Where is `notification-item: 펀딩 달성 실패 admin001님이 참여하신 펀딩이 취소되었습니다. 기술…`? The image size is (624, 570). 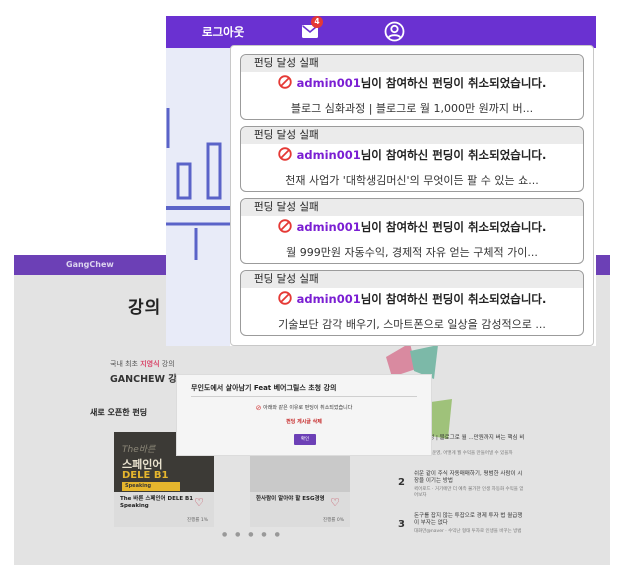 notification-item: 펀딩 달성 실패 admin001님이 참여하신 펀딩이 취소되었습니다. 기술… is located at coordinates (412, 303).